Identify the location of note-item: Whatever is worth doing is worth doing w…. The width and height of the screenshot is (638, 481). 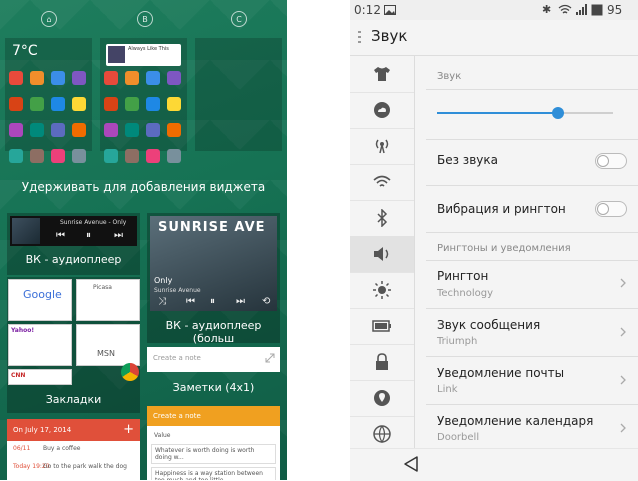
(213, 454).